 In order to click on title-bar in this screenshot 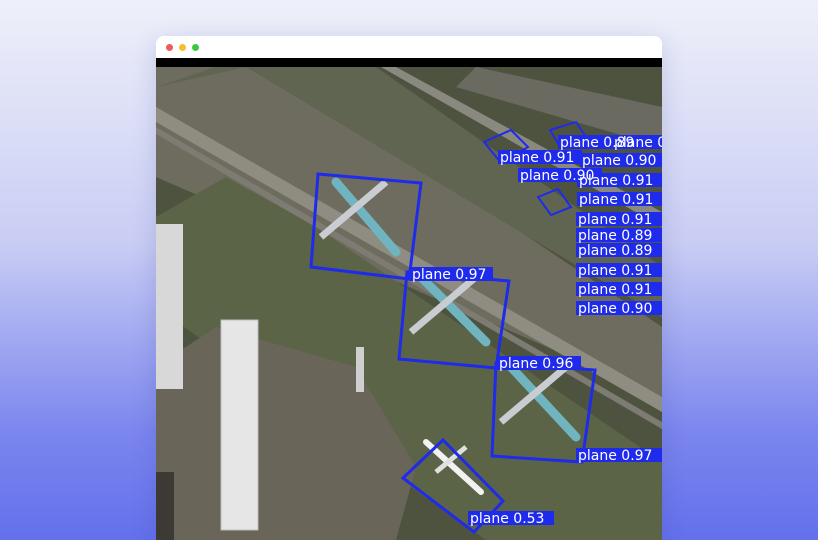, I will do `click(409, 47)`.